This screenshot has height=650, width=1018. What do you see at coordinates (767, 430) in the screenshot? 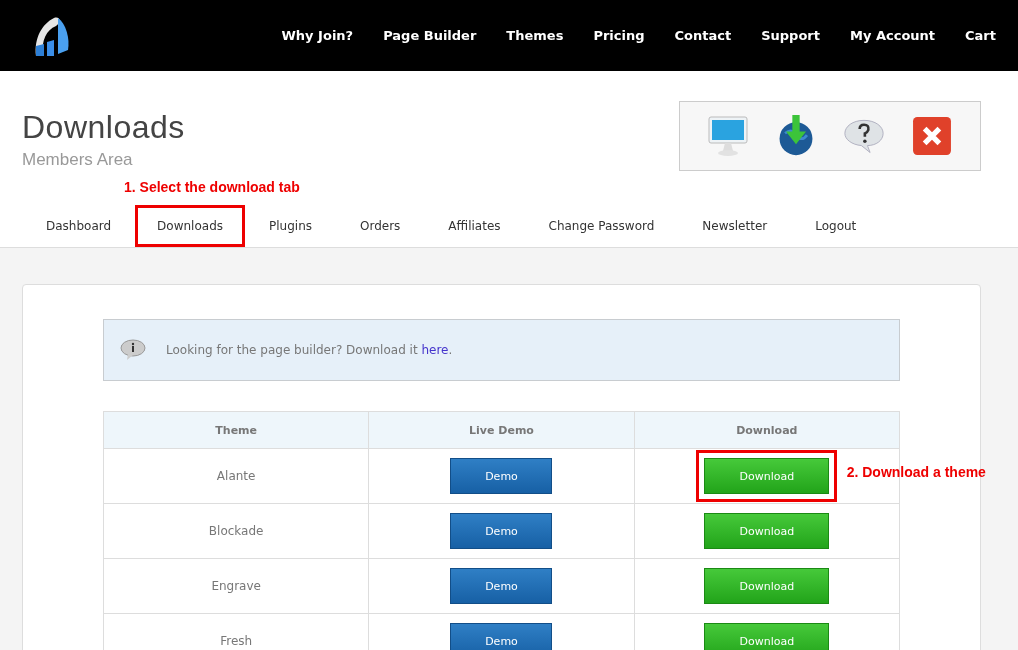
I see `column-header: Download` at bounding box center [767, 430].